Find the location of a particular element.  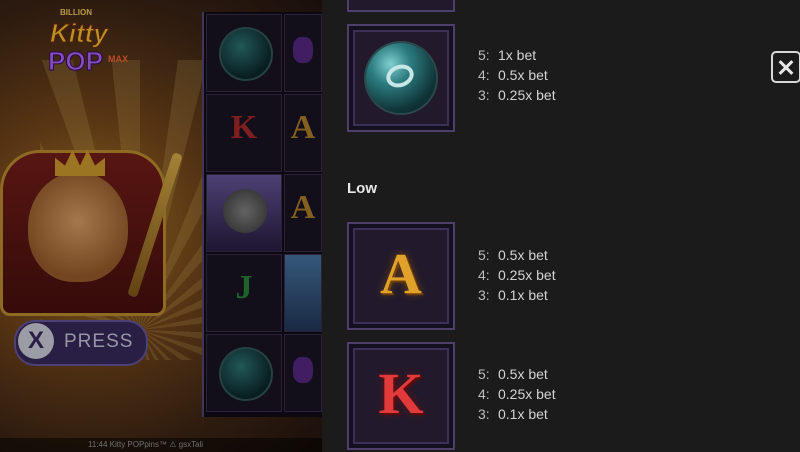

pay-row: 3: 0.25x bet is located at coordinates (517, 95).